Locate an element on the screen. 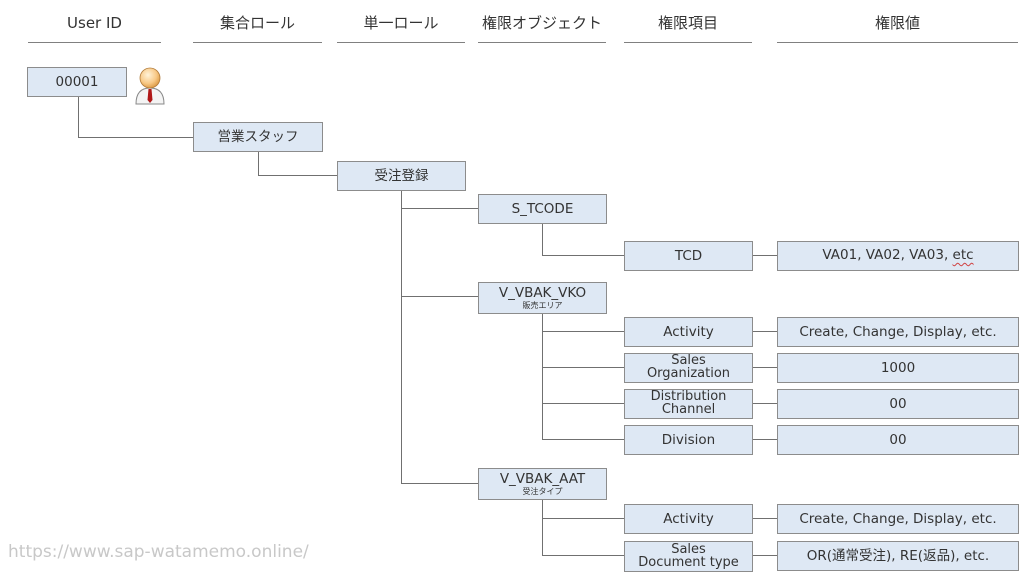 This screenshot has width=1024, height=578. auth-field-text: Division is located at coordinates (688, 439).